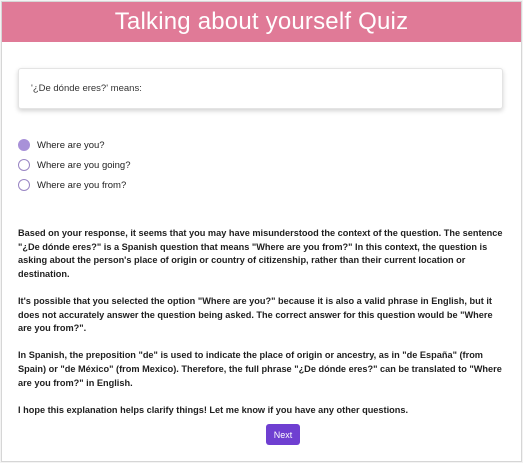 This screenshot has height=463, width=523. I want to click on option-where-are-you-going: Where are you going?, so click(74, 165).